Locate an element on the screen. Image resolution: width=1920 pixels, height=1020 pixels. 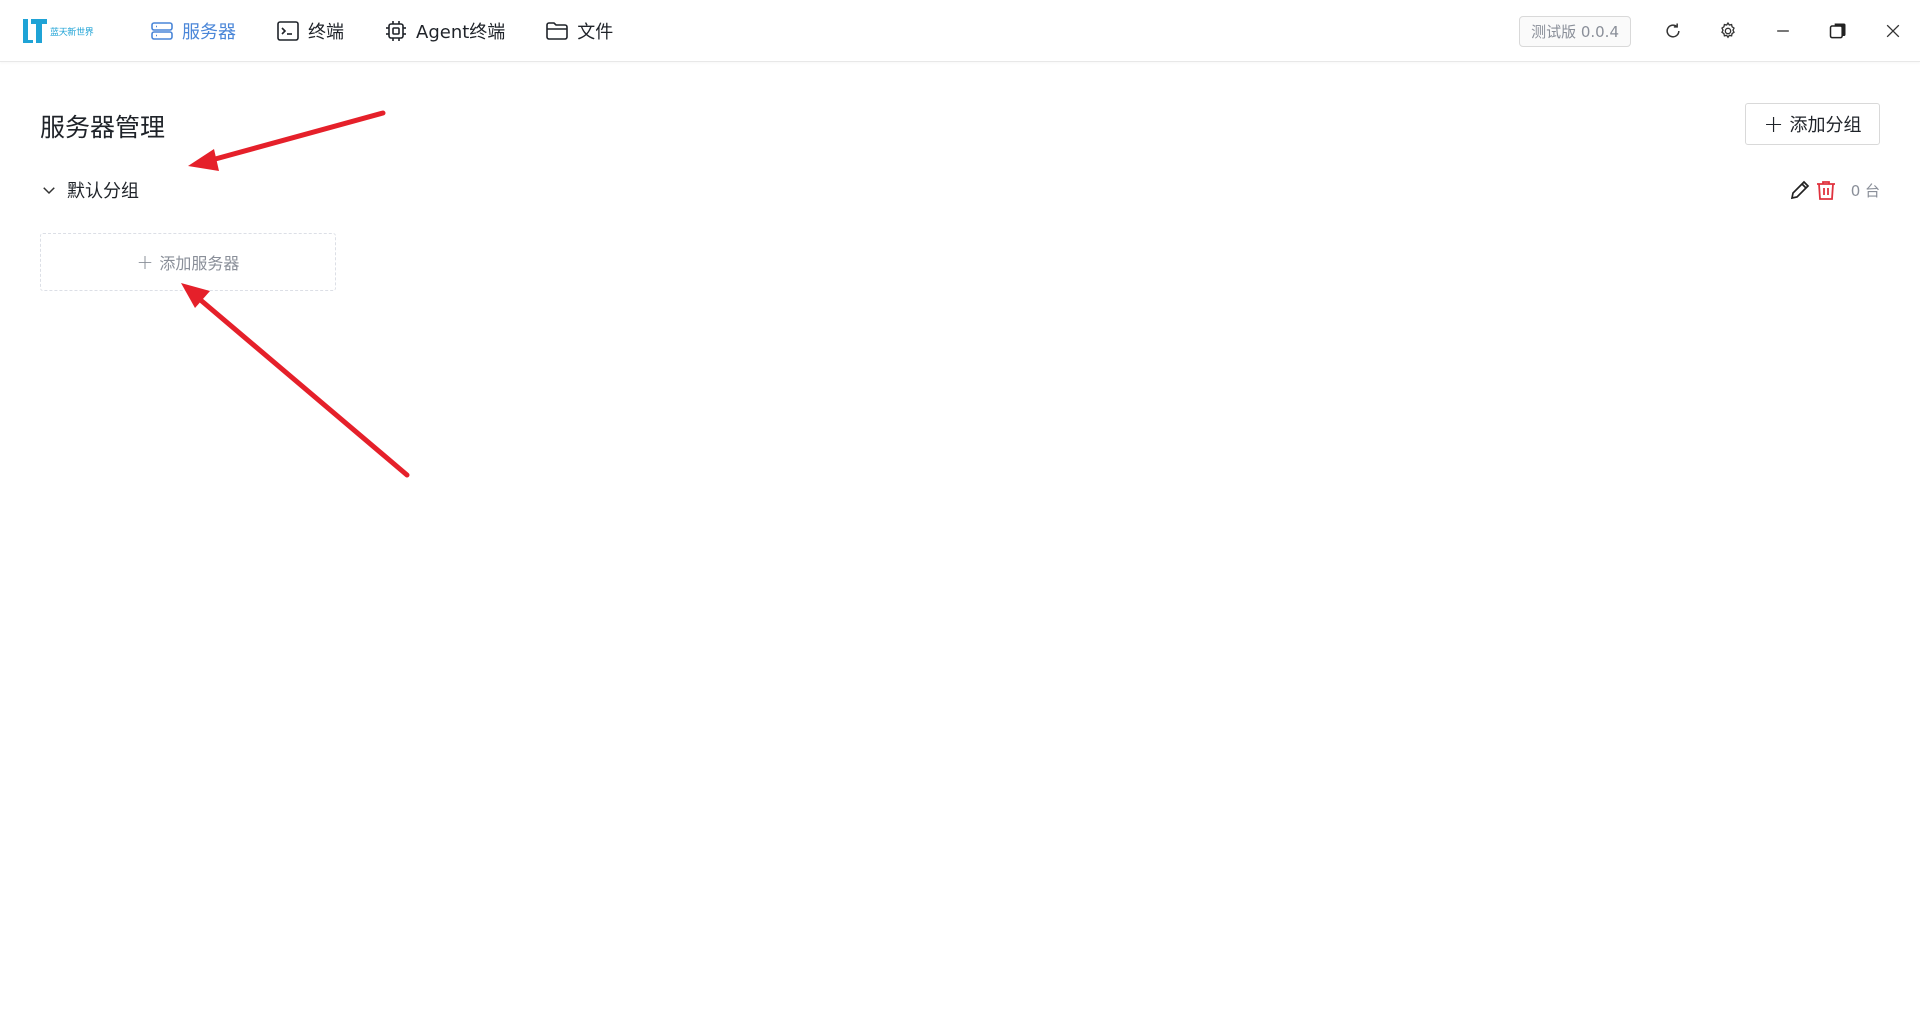
add-server-button: + 添加服务器 is located at coordinates (188, 262).